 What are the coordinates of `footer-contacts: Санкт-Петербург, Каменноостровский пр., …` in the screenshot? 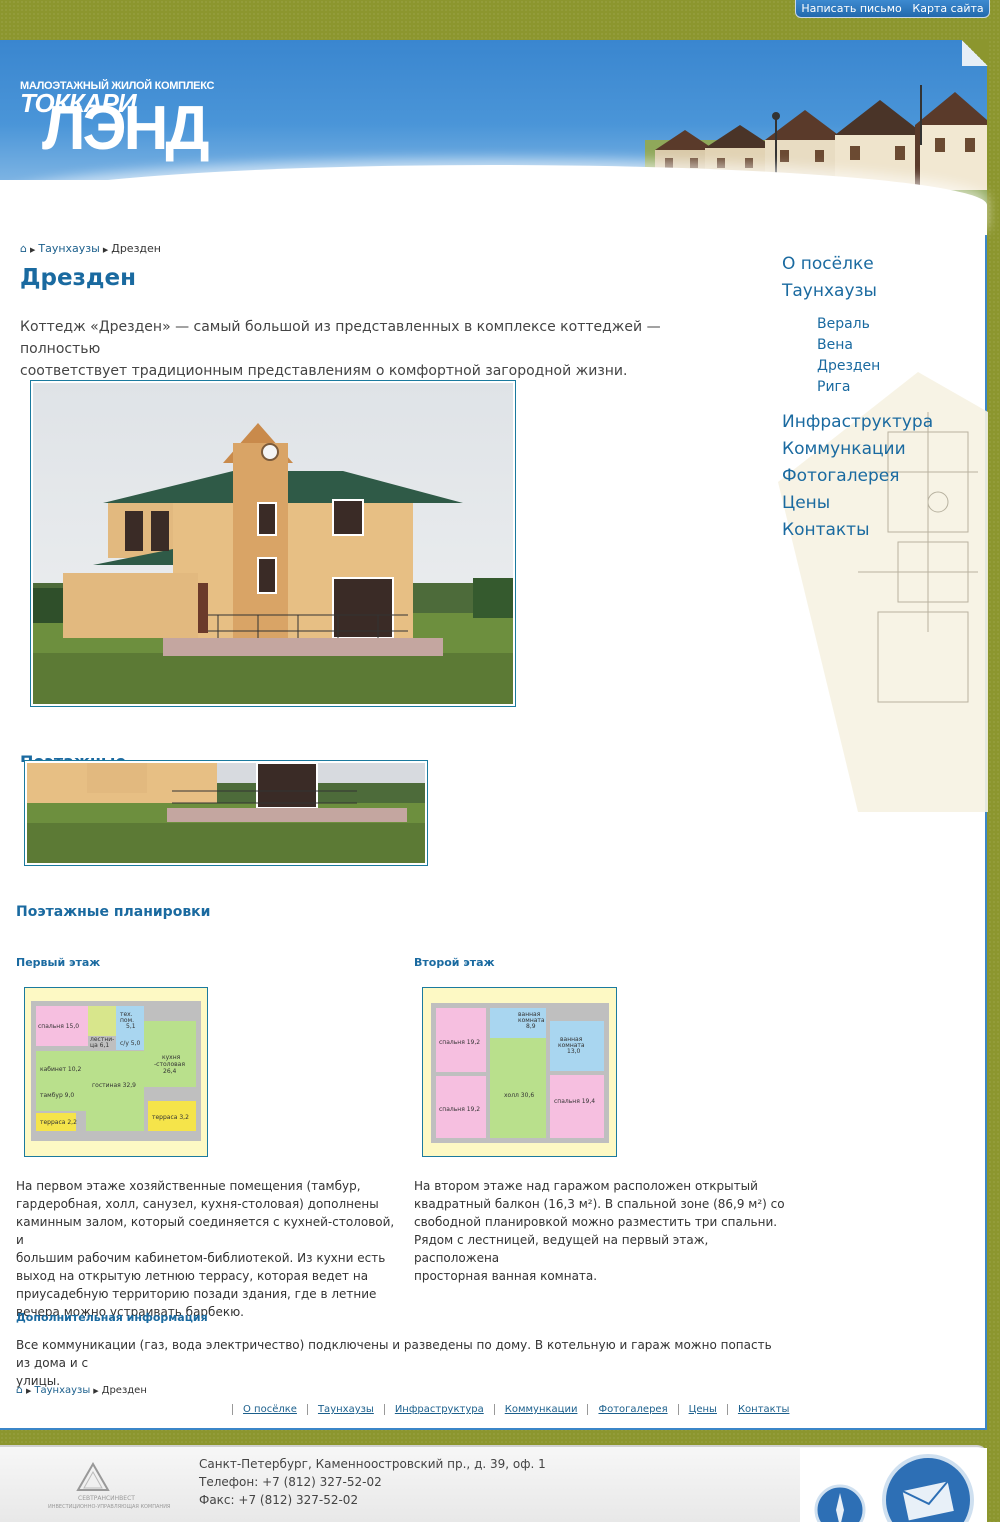 It's located at (372, 1482).